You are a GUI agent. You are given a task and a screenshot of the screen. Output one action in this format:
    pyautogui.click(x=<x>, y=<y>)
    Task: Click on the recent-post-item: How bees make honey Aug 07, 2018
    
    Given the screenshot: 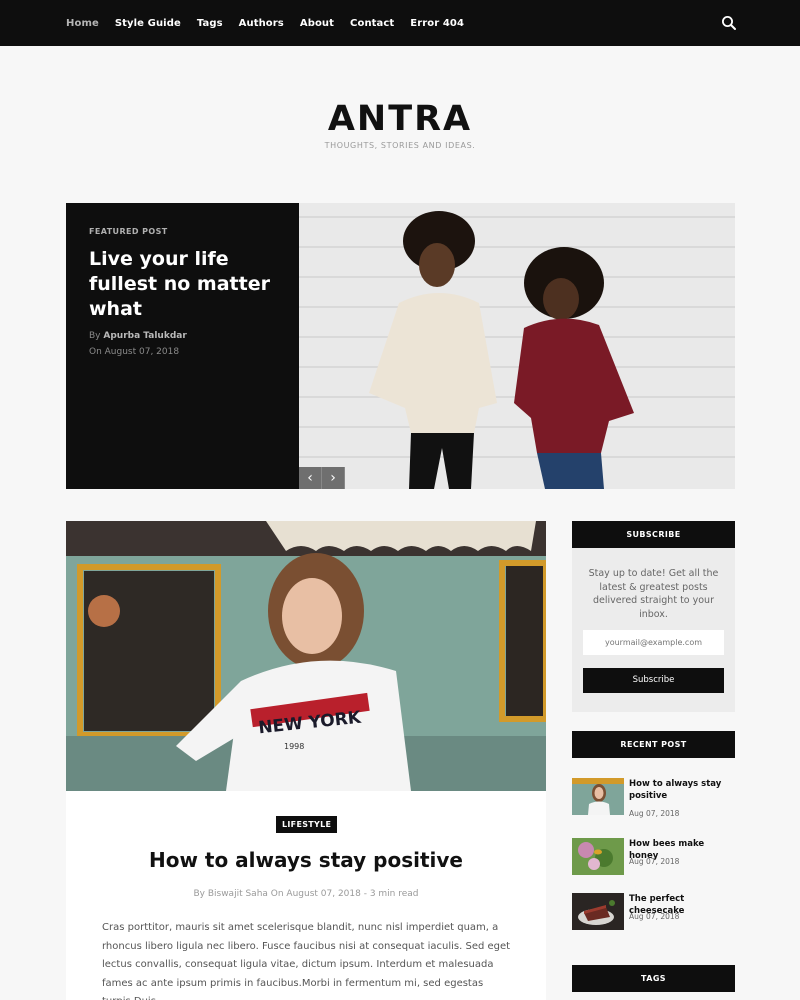 What is the action you would take?
    pyautogui.click(x=653, y=857)
    